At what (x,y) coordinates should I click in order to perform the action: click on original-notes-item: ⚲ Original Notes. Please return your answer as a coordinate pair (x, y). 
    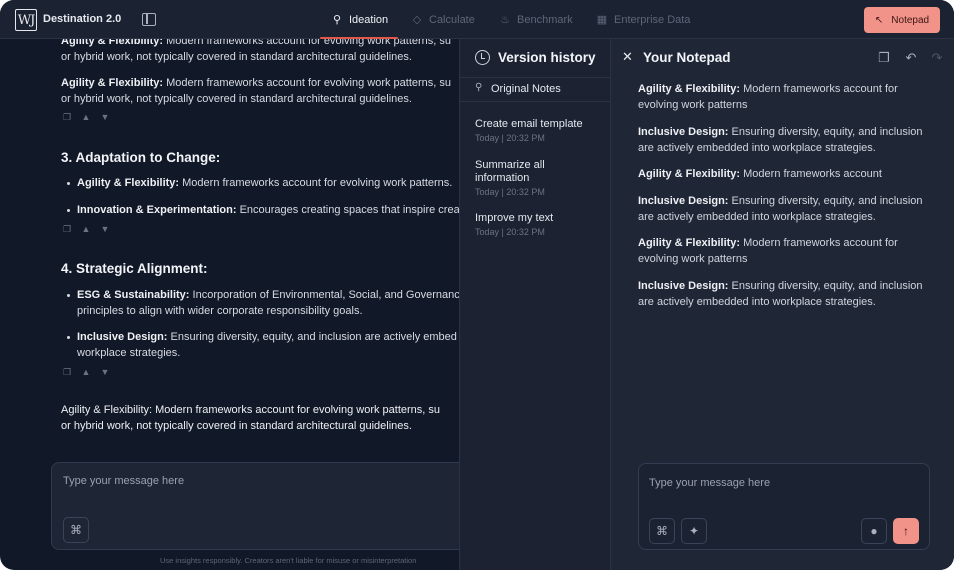
    Looking at the image, I should click on (535, 89).